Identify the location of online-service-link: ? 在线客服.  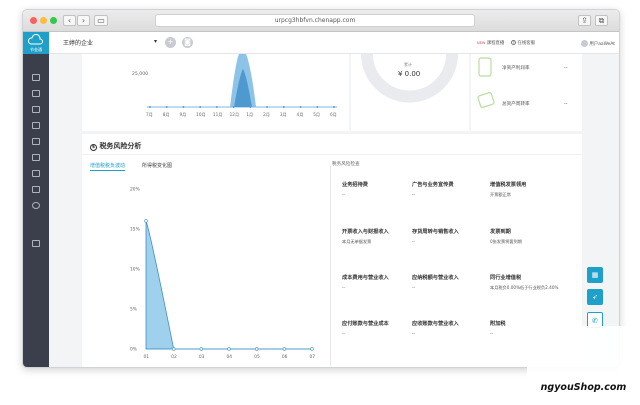
(523, 43).